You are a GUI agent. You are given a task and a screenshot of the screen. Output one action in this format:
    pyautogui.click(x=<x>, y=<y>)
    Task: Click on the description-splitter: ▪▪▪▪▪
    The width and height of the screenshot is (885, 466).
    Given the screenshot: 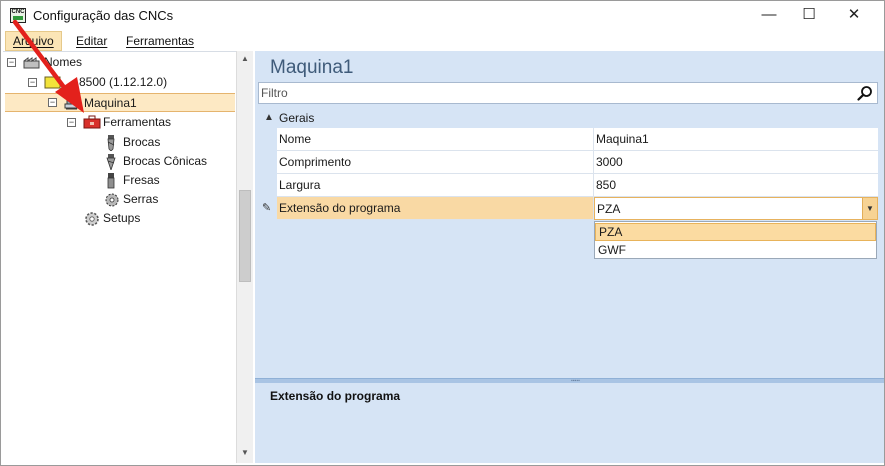 What is the action you would take?
    pyautogui.click(x=569, y=381)
    